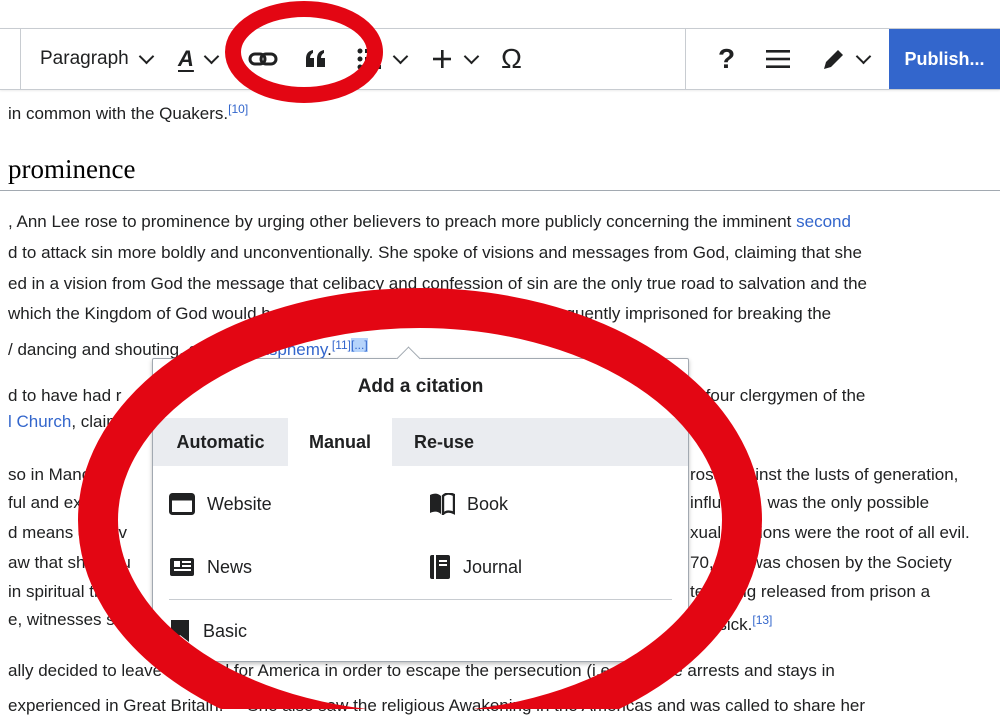 Image resolution: width=1000 pixels, height=717 pixels. Describe the element at coordinates (225, 630) in the screenshot. I see `basic-label: Basic` at that location.